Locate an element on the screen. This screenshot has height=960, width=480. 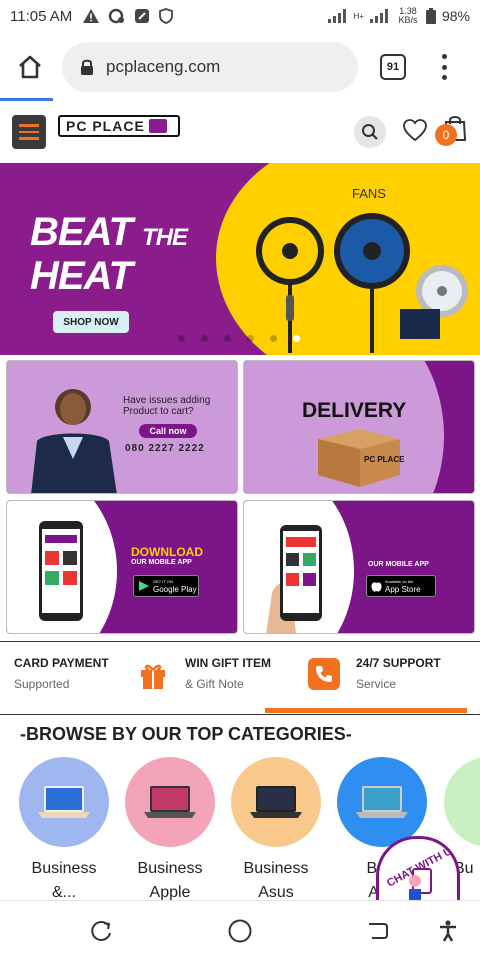
status-bar: 11:05 AM H+ 1.38 KB/s 98% is located at coordinates (240, 16).